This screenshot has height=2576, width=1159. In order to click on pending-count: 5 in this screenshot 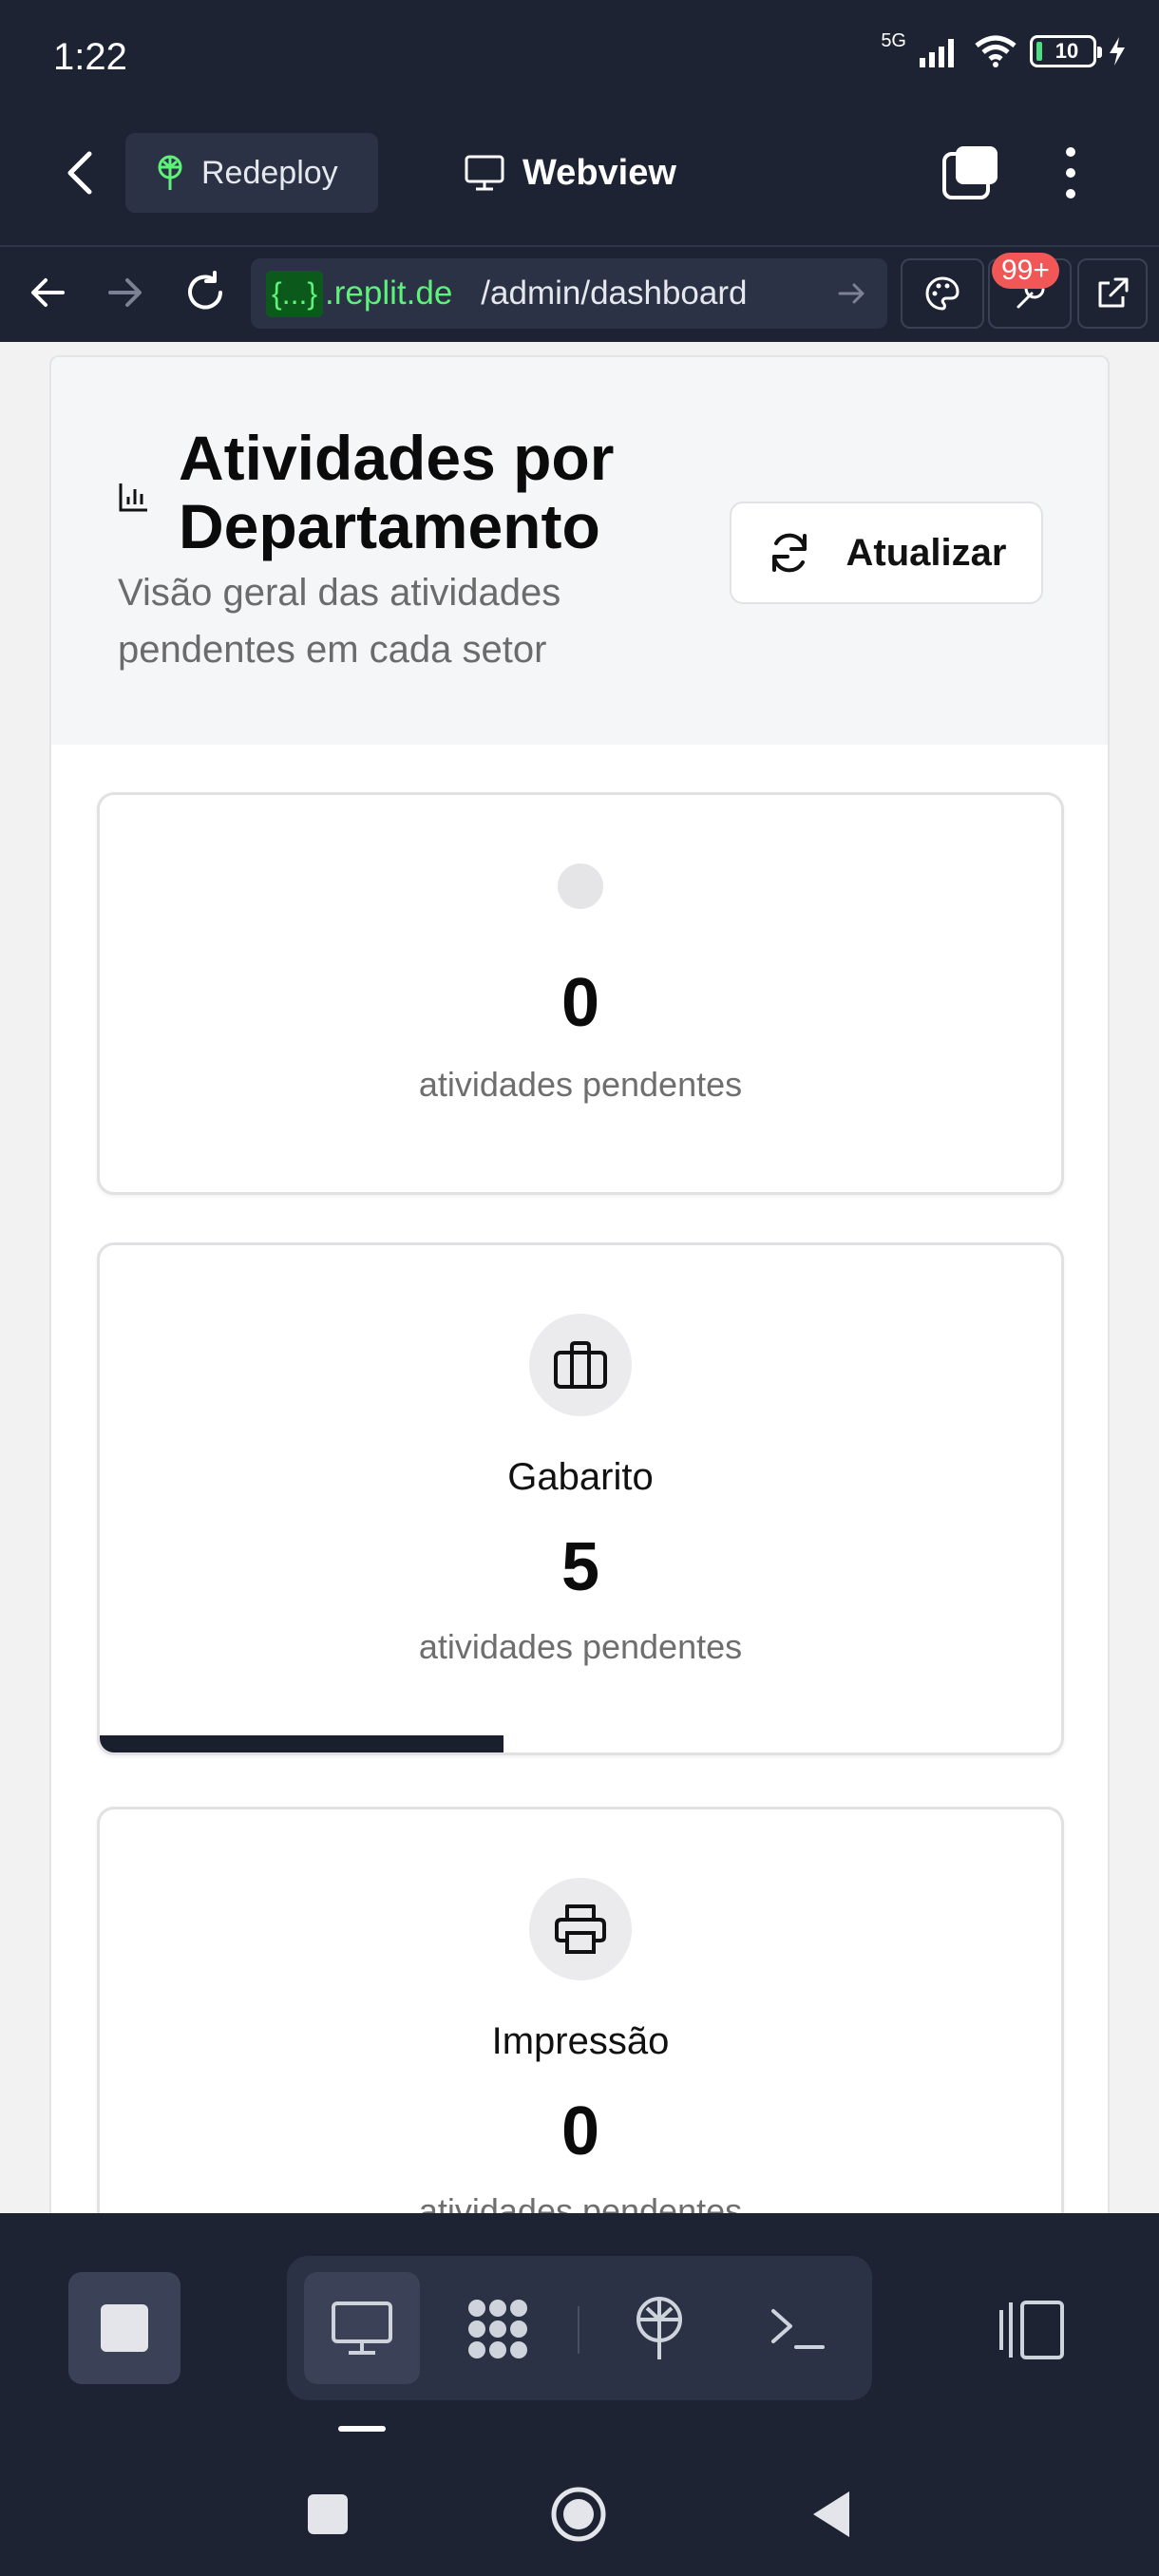, I will do `click(580, 1567)`.